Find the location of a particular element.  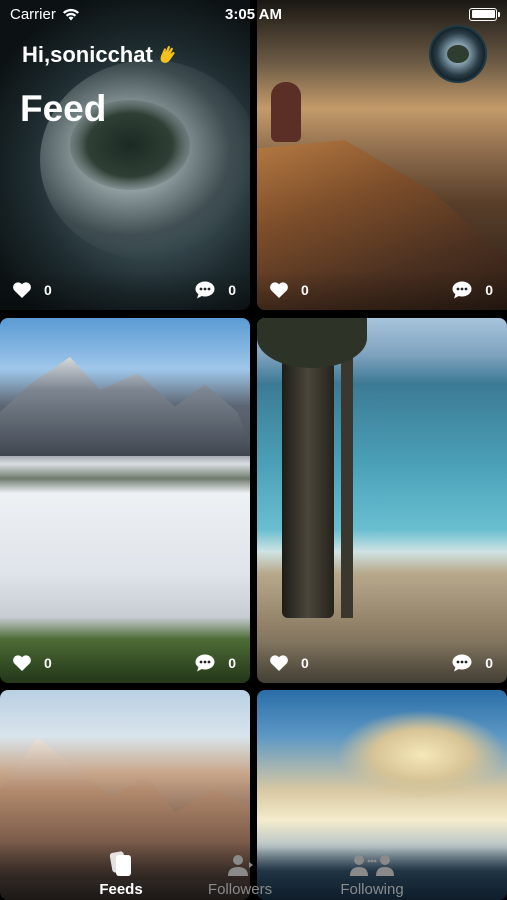

tab-bar: Feeds Followers Following is located at coordinates (253, 871).